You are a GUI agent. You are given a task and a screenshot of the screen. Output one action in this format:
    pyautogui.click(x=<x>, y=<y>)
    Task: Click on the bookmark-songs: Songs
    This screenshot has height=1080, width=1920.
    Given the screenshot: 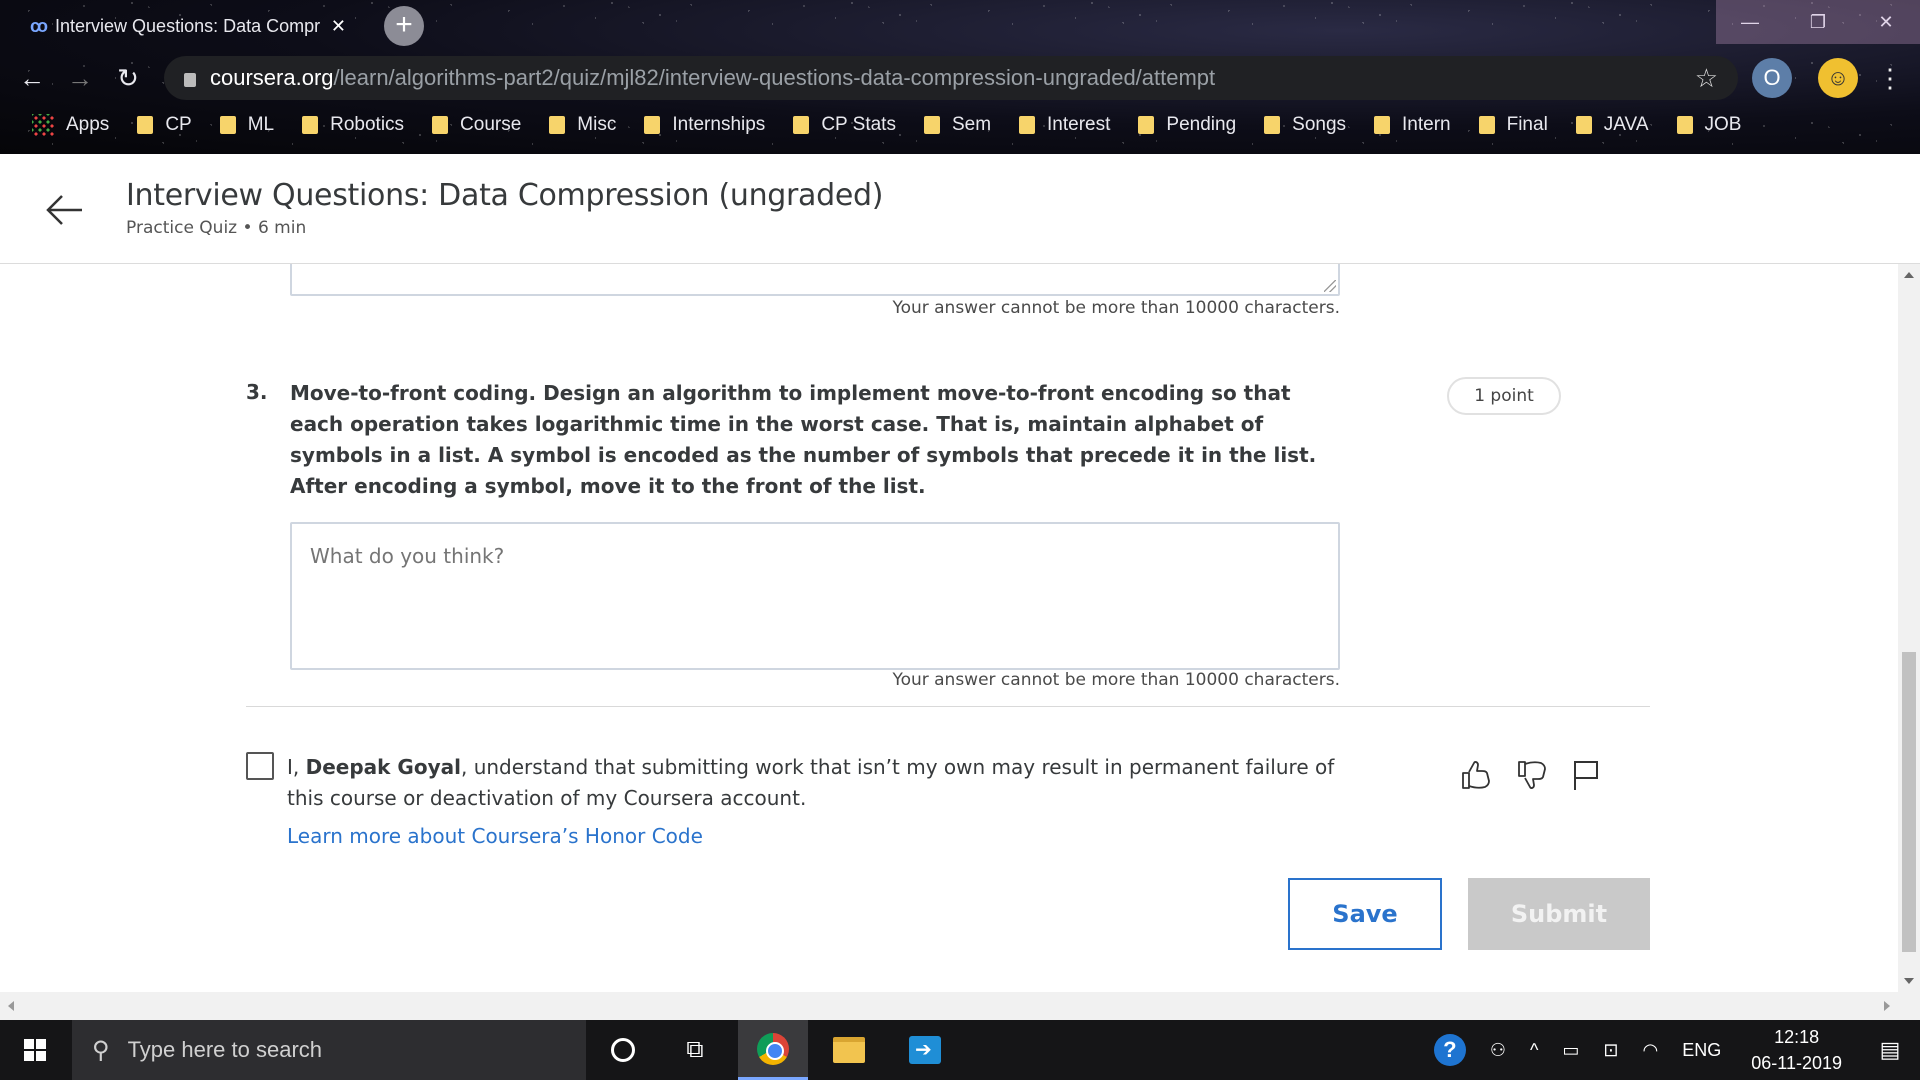 What is the action you would take?
    pyautogui.click(x=1305, y=125)
    